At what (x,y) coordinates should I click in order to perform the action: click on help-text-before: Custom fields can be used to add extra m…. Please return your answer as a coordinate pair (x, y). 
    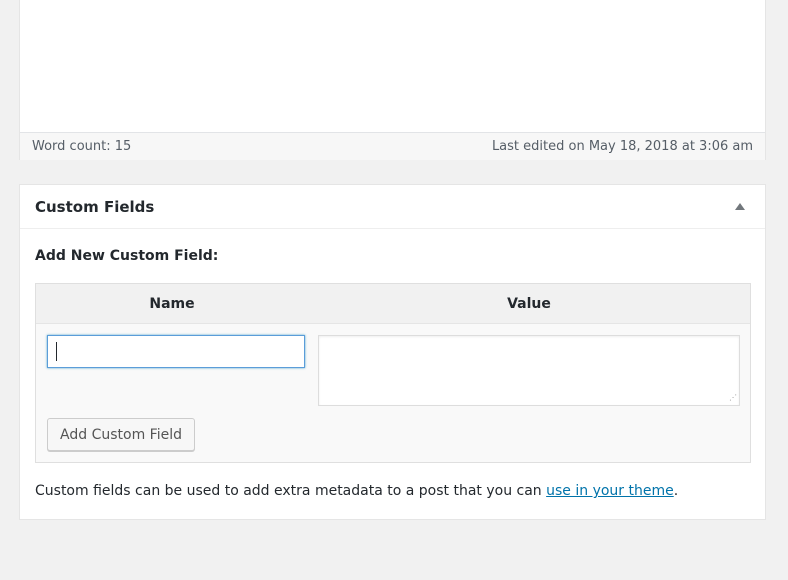
    Looking at the image, I should click on (291, 491).